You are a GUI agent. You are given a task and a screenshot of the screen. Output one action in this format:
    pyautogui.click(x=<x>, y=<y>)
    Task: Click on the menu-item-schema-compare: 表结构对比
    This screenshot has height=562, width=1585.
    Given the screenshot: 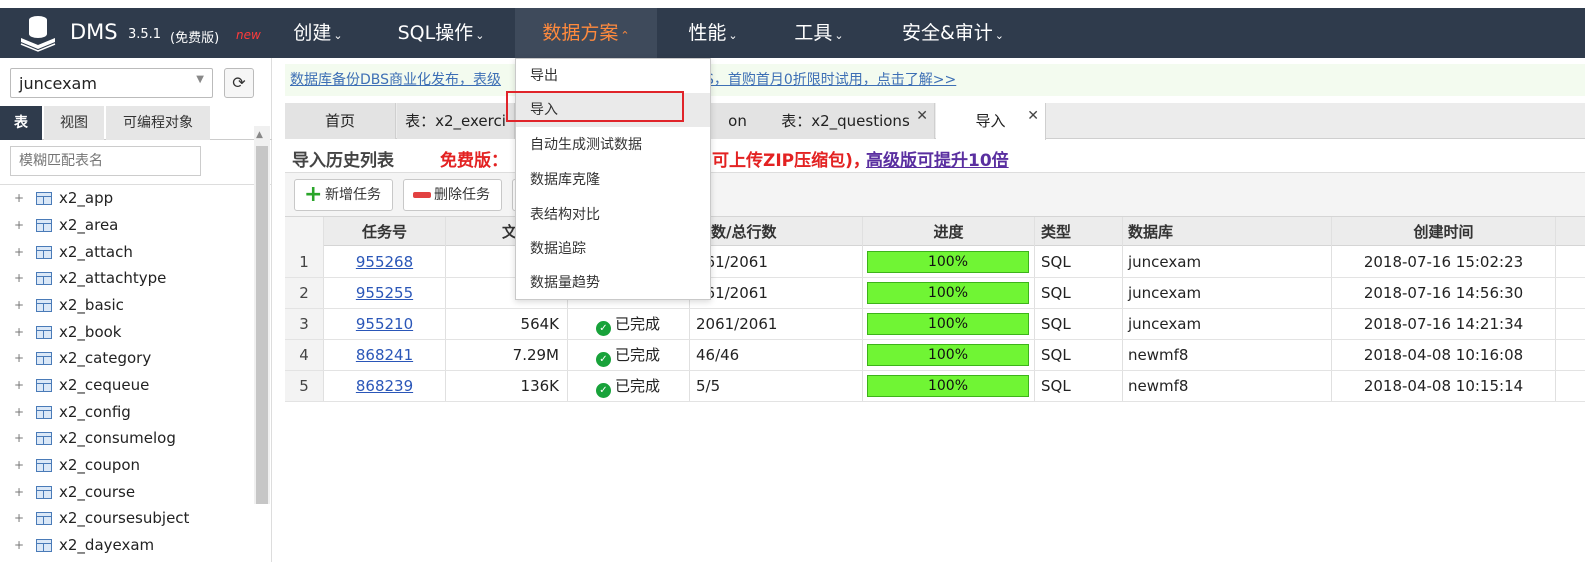 What is the action you would take?
    pyautogui.click(x=613, y=215)
    